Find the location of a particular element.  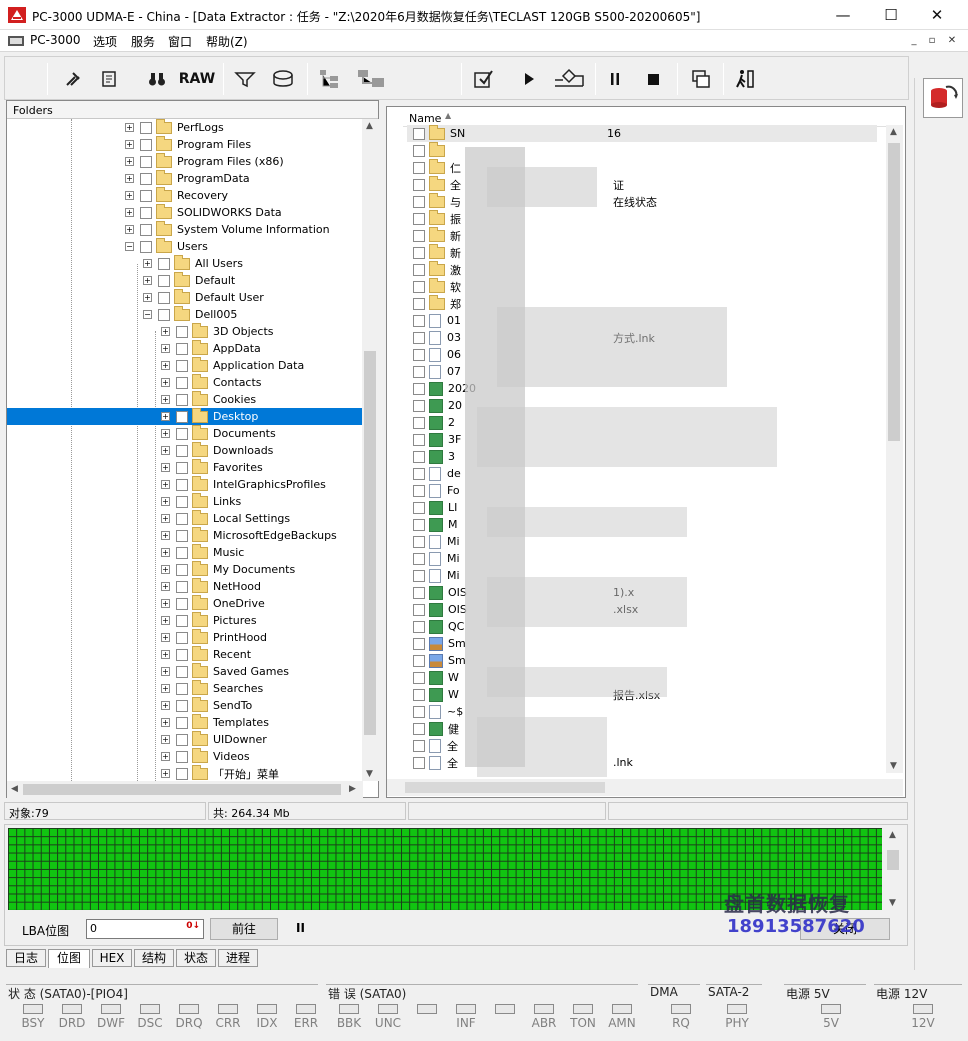

folder-row: + Saved Games is located at coordinates (225, 671).